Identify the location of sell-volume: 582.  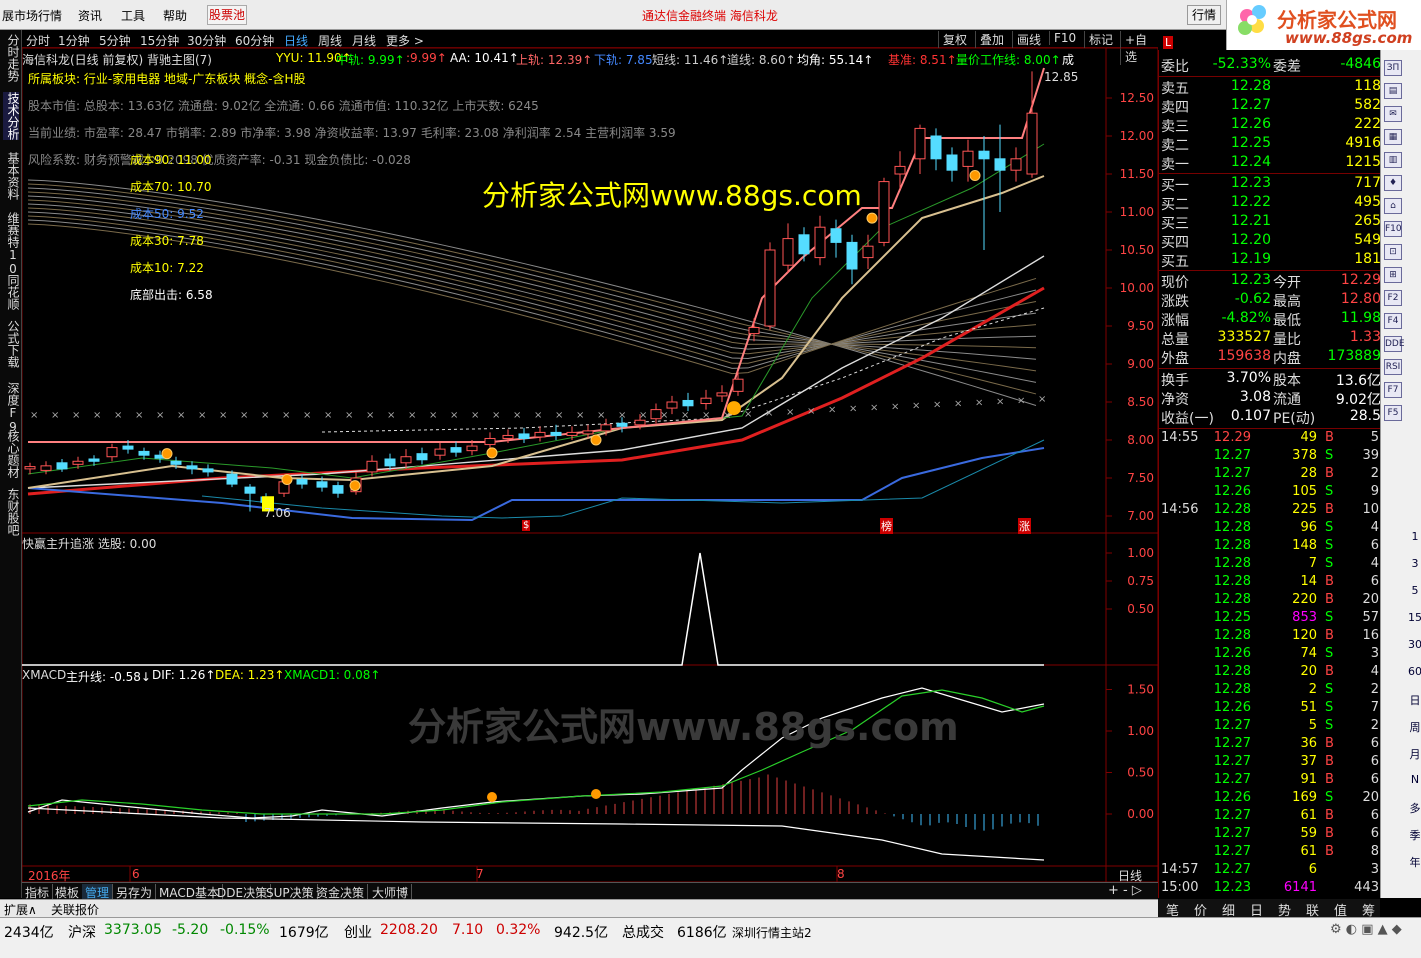
(1367, 105).